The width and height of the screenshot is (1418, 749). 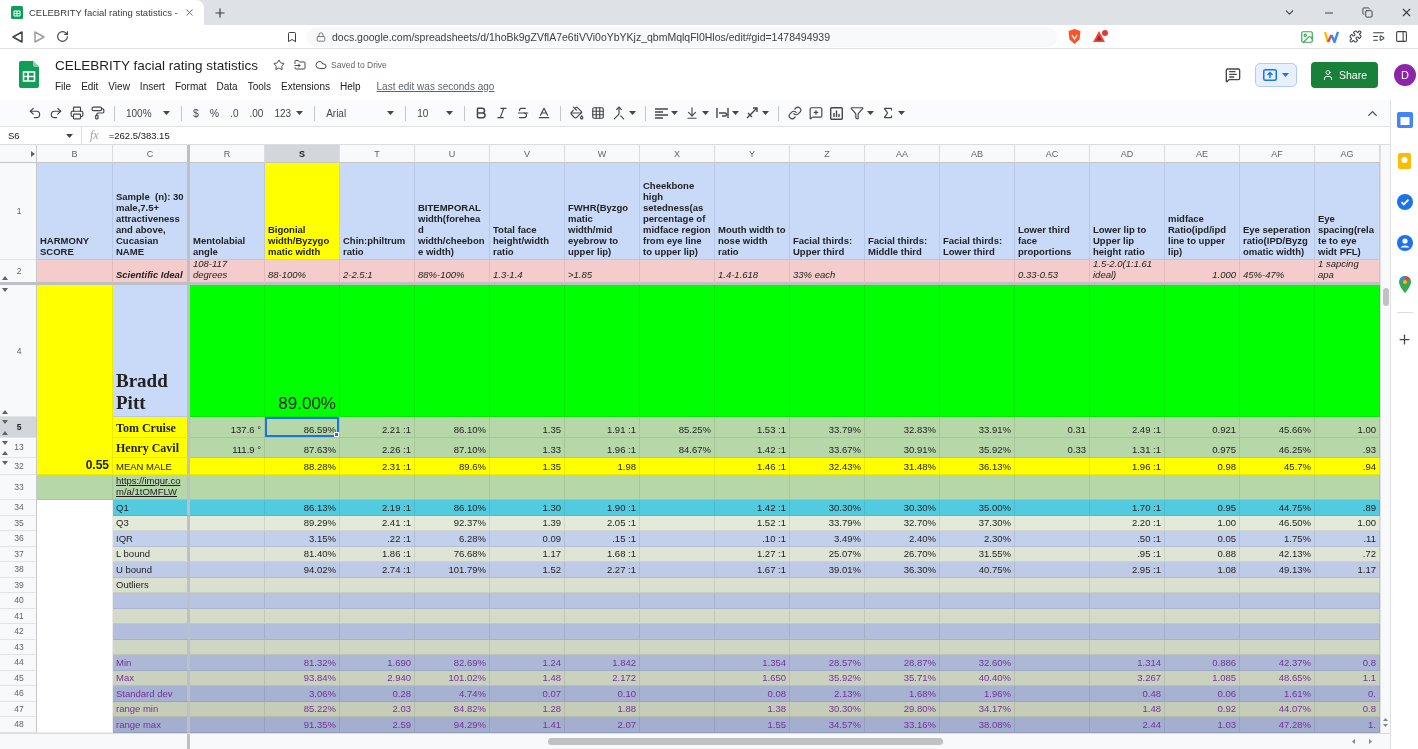 I want to click on restore-icon, so click(x=1367, y=12).